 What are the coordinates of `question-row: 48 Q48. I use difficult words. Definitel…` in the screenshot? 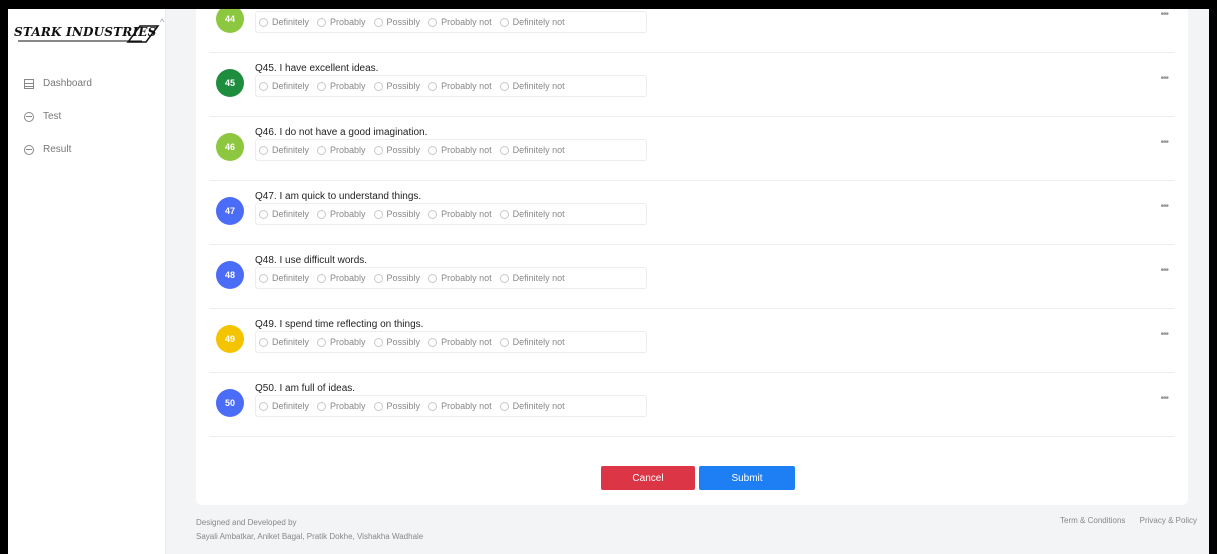 It's located at (692, 277).